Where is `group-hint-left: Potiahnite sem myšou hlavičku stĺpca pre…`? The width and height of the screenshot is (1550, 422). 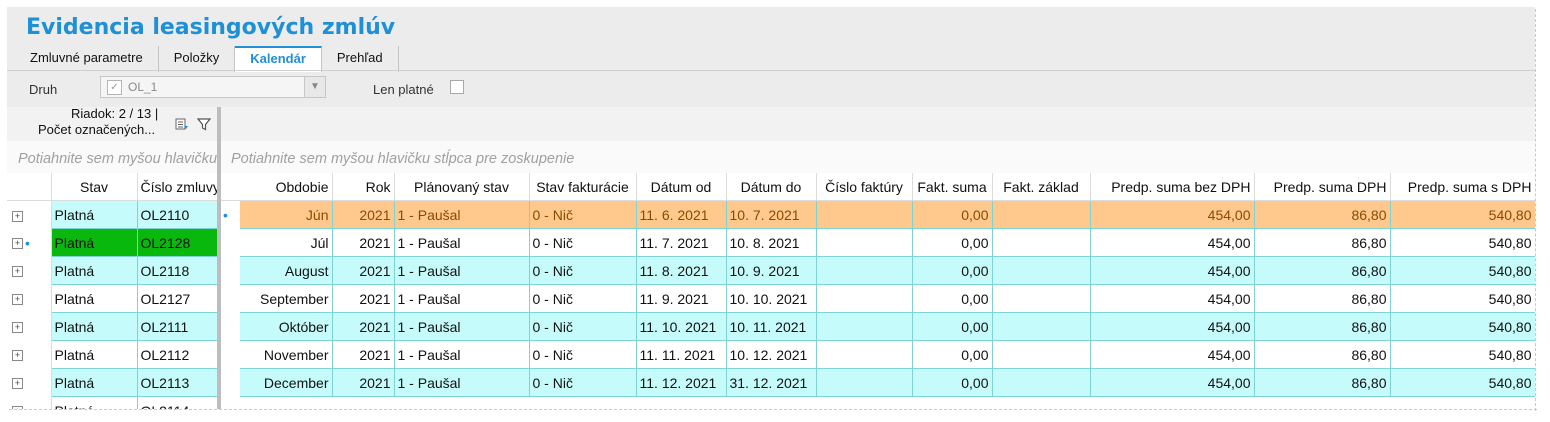 group-hint-left: Potiahnite sem myšou hlavičku stĺpca pre… is located at coordinates (117, 159).